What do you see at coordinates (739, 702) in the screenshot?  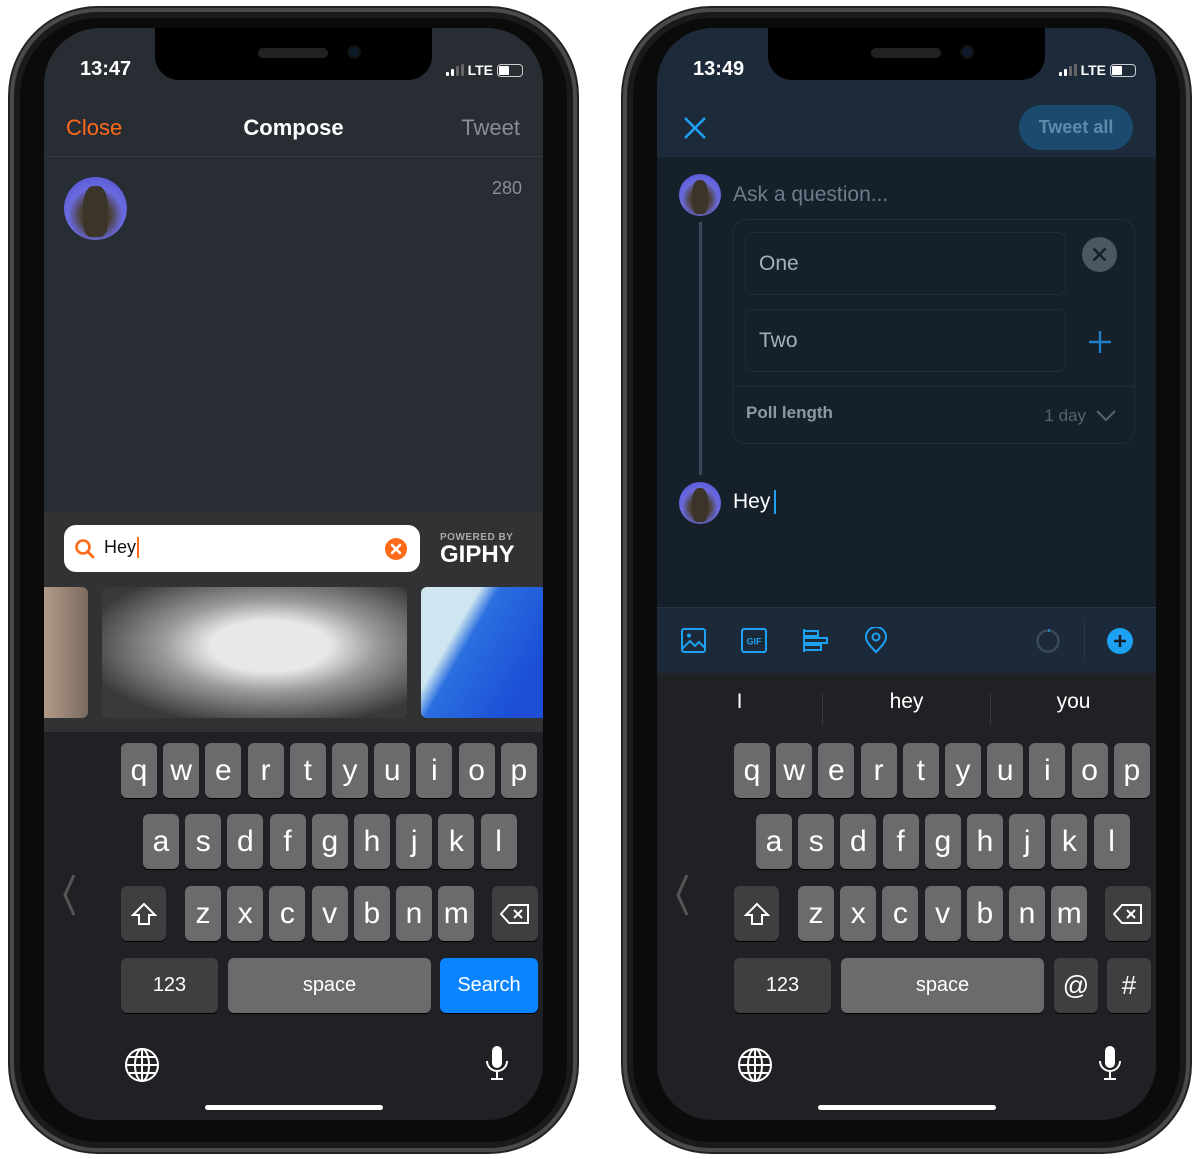 I see `suggestion: I` at bounding box center [739, 702].